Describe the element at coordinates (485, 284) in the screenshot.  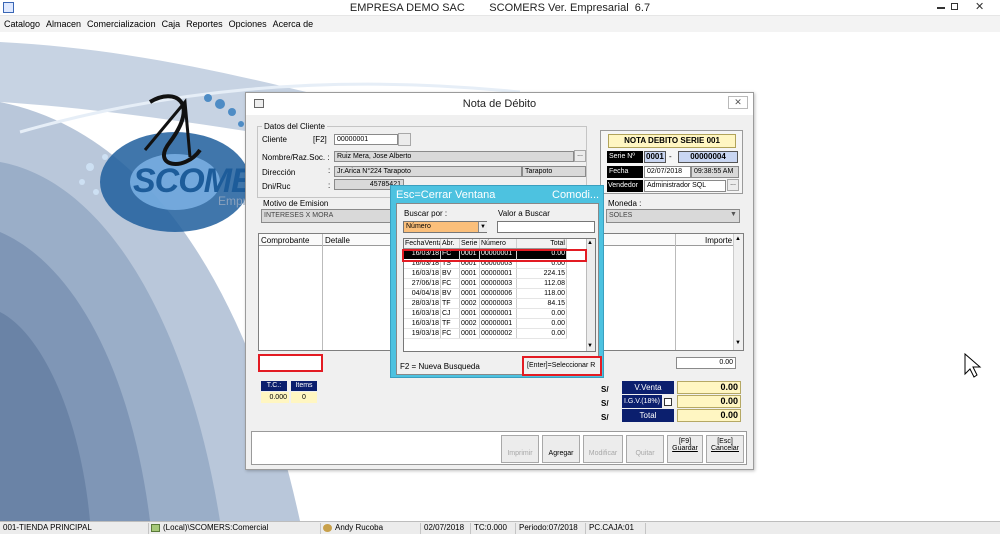
I see `results-row: 27/06/18 FC 0001 00000003 112.08` at that location.